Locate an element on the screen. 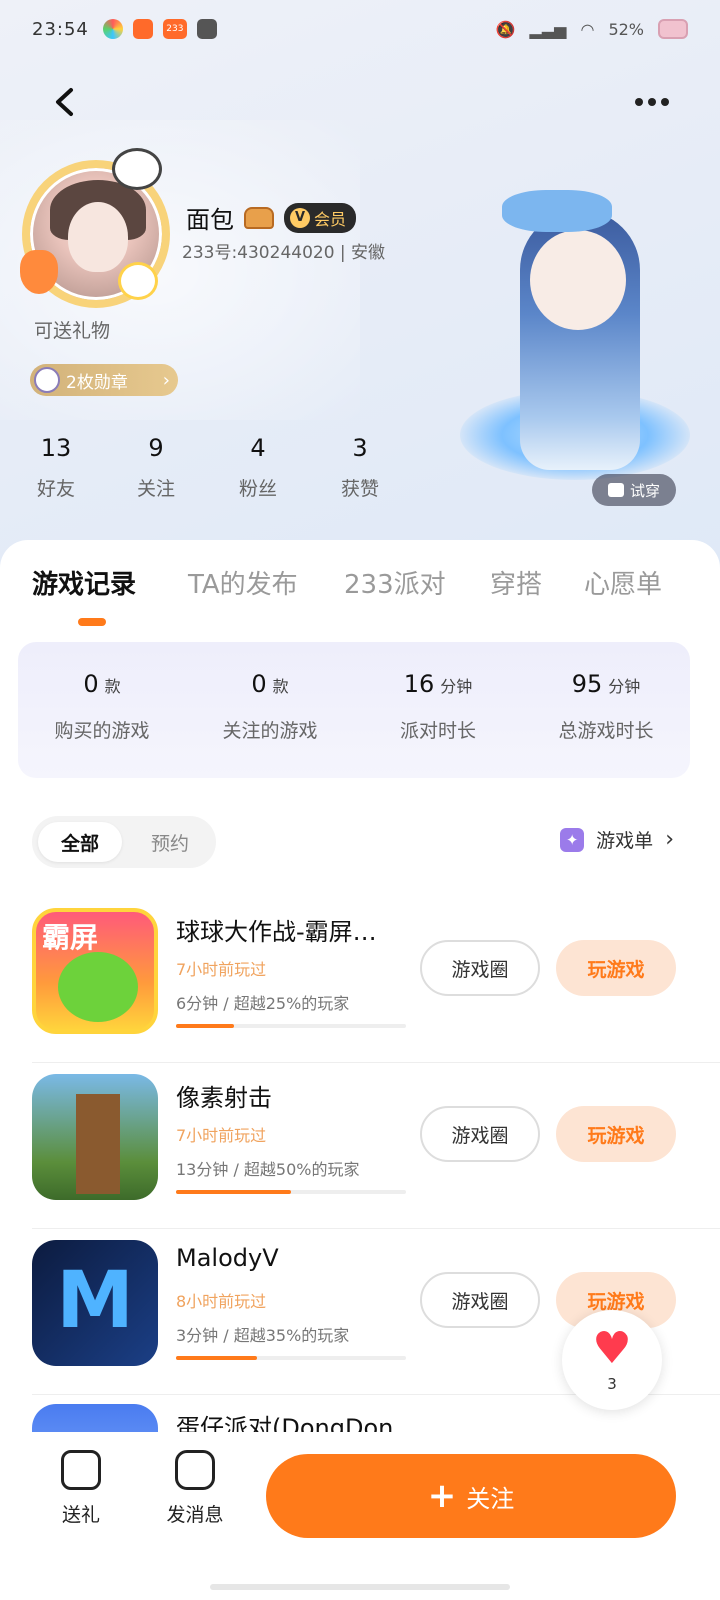  send-gift-button: 送礼 is located at coordinates (81, 1488).